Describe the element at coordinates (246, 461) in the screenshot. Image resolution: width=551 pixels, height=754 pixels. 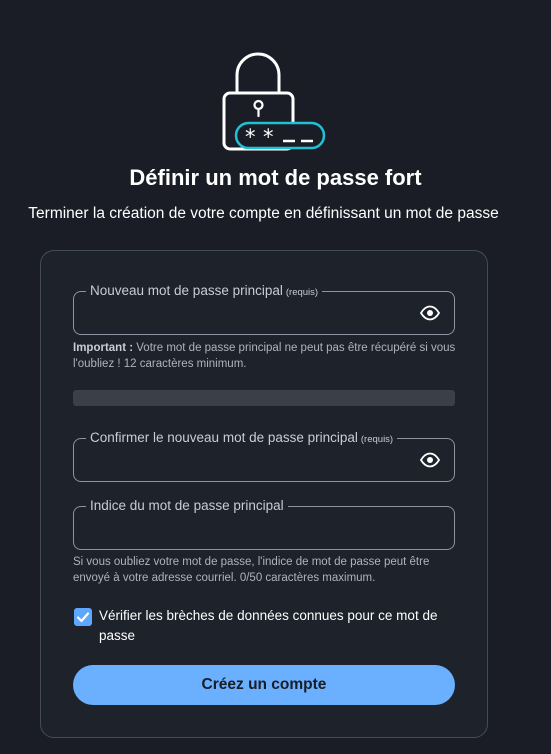
I see `confirm-password-input` at that location.